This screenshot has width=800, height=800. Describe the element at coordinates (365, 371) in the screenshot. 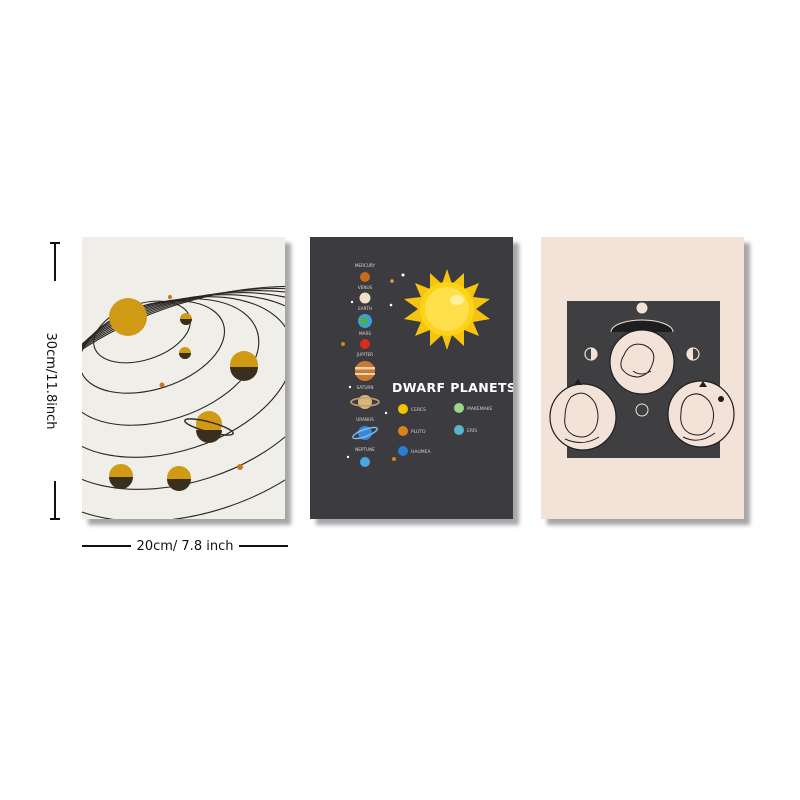

I see `jupiter-shape` at that location.